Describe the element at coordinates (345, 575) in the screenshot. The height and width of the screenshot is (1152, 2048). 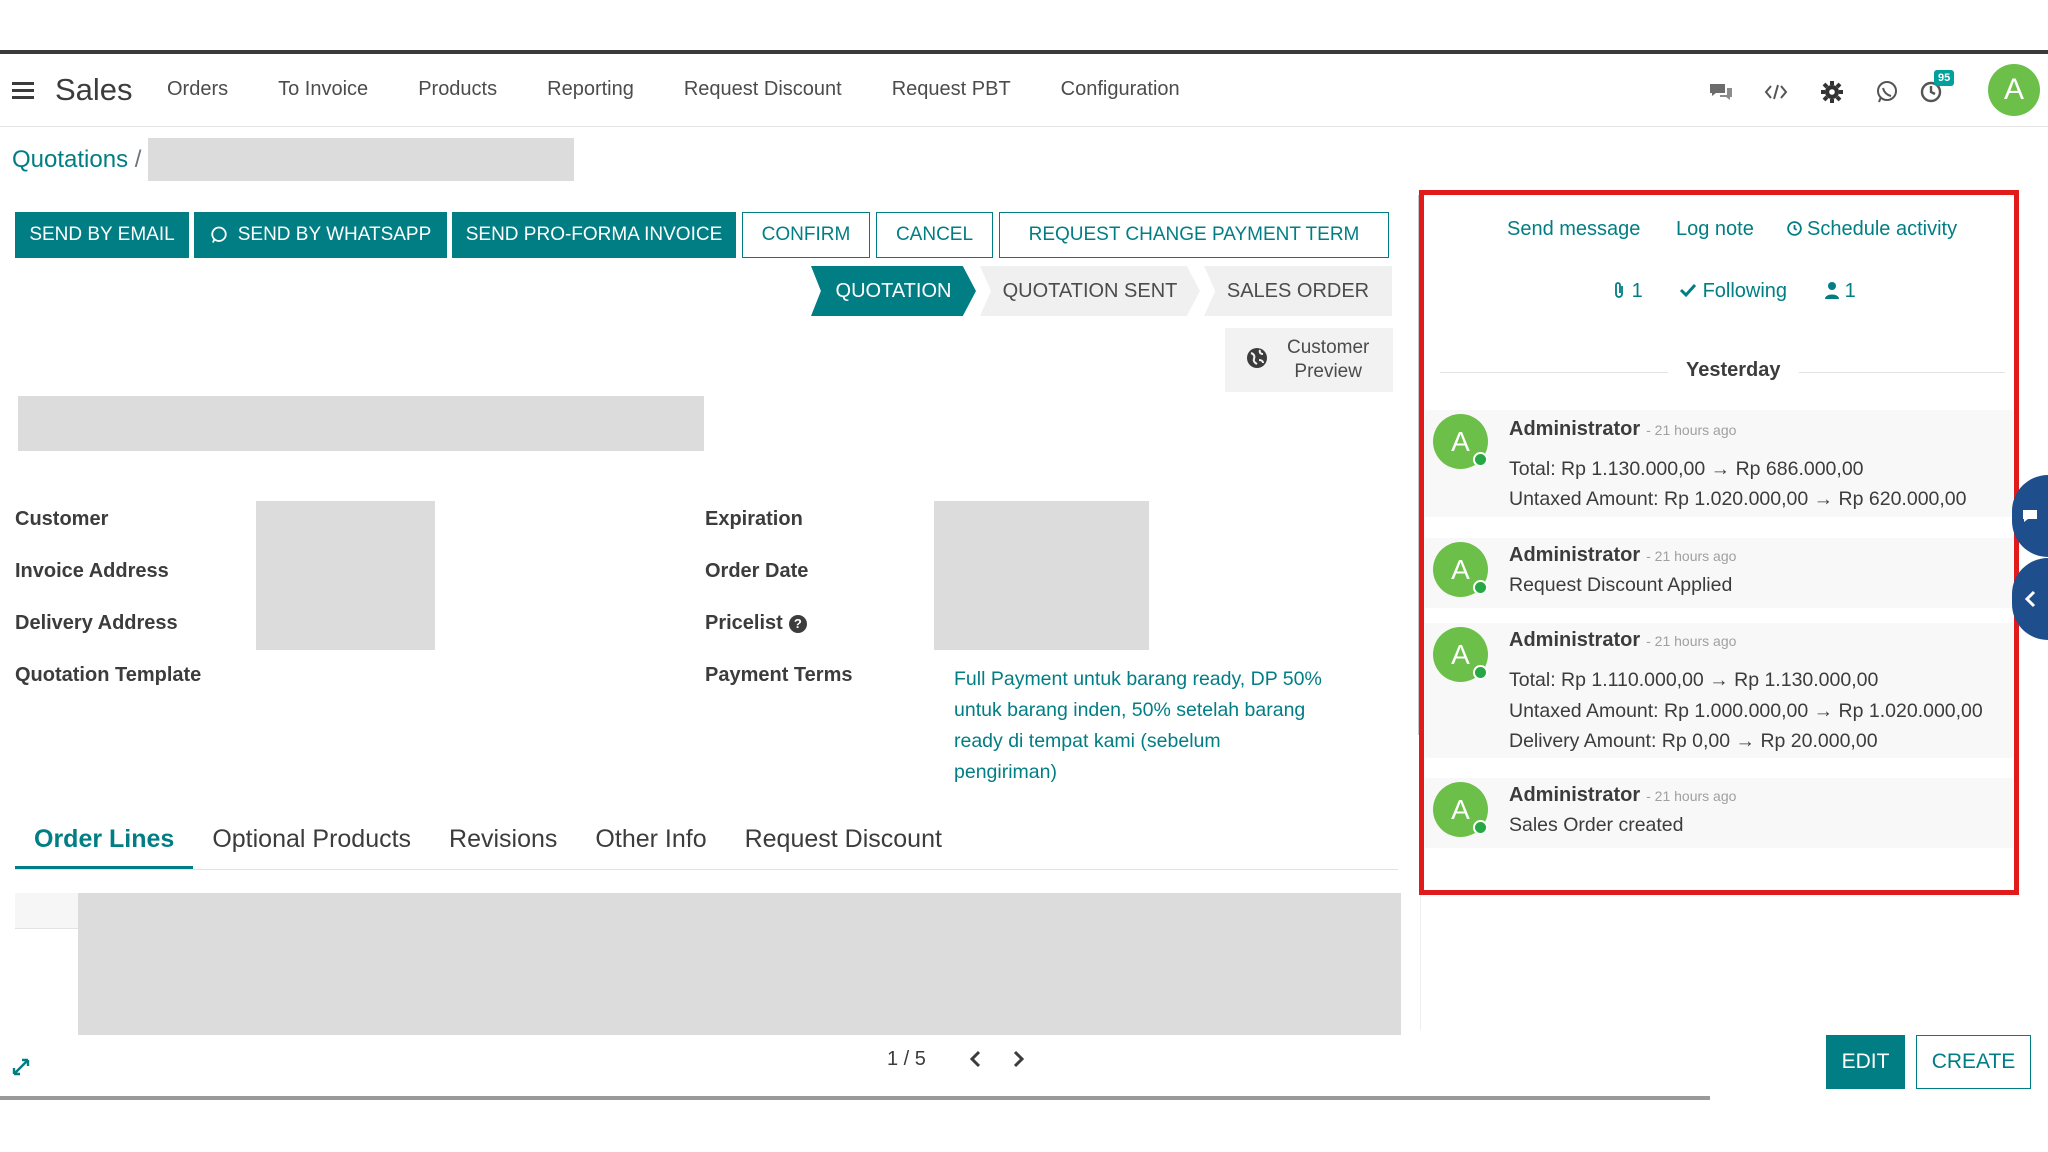
I see `redacted-customer-values` at that location.